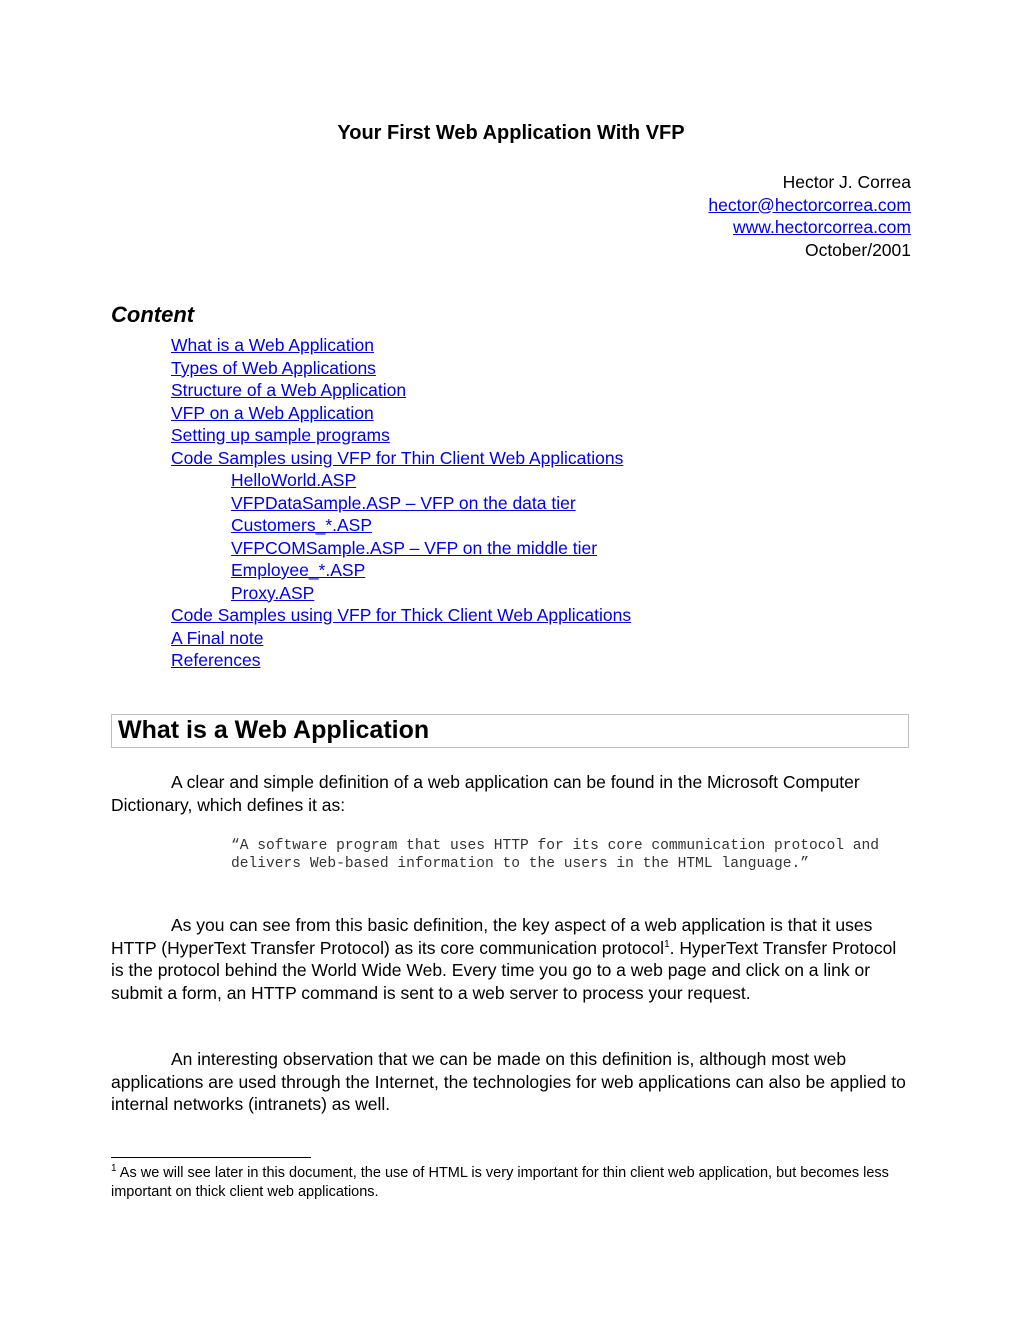  Describe the element at coordinates (401, 593) in the screenshot. I see `toc-subitem: Proxy.ASP` at that location.